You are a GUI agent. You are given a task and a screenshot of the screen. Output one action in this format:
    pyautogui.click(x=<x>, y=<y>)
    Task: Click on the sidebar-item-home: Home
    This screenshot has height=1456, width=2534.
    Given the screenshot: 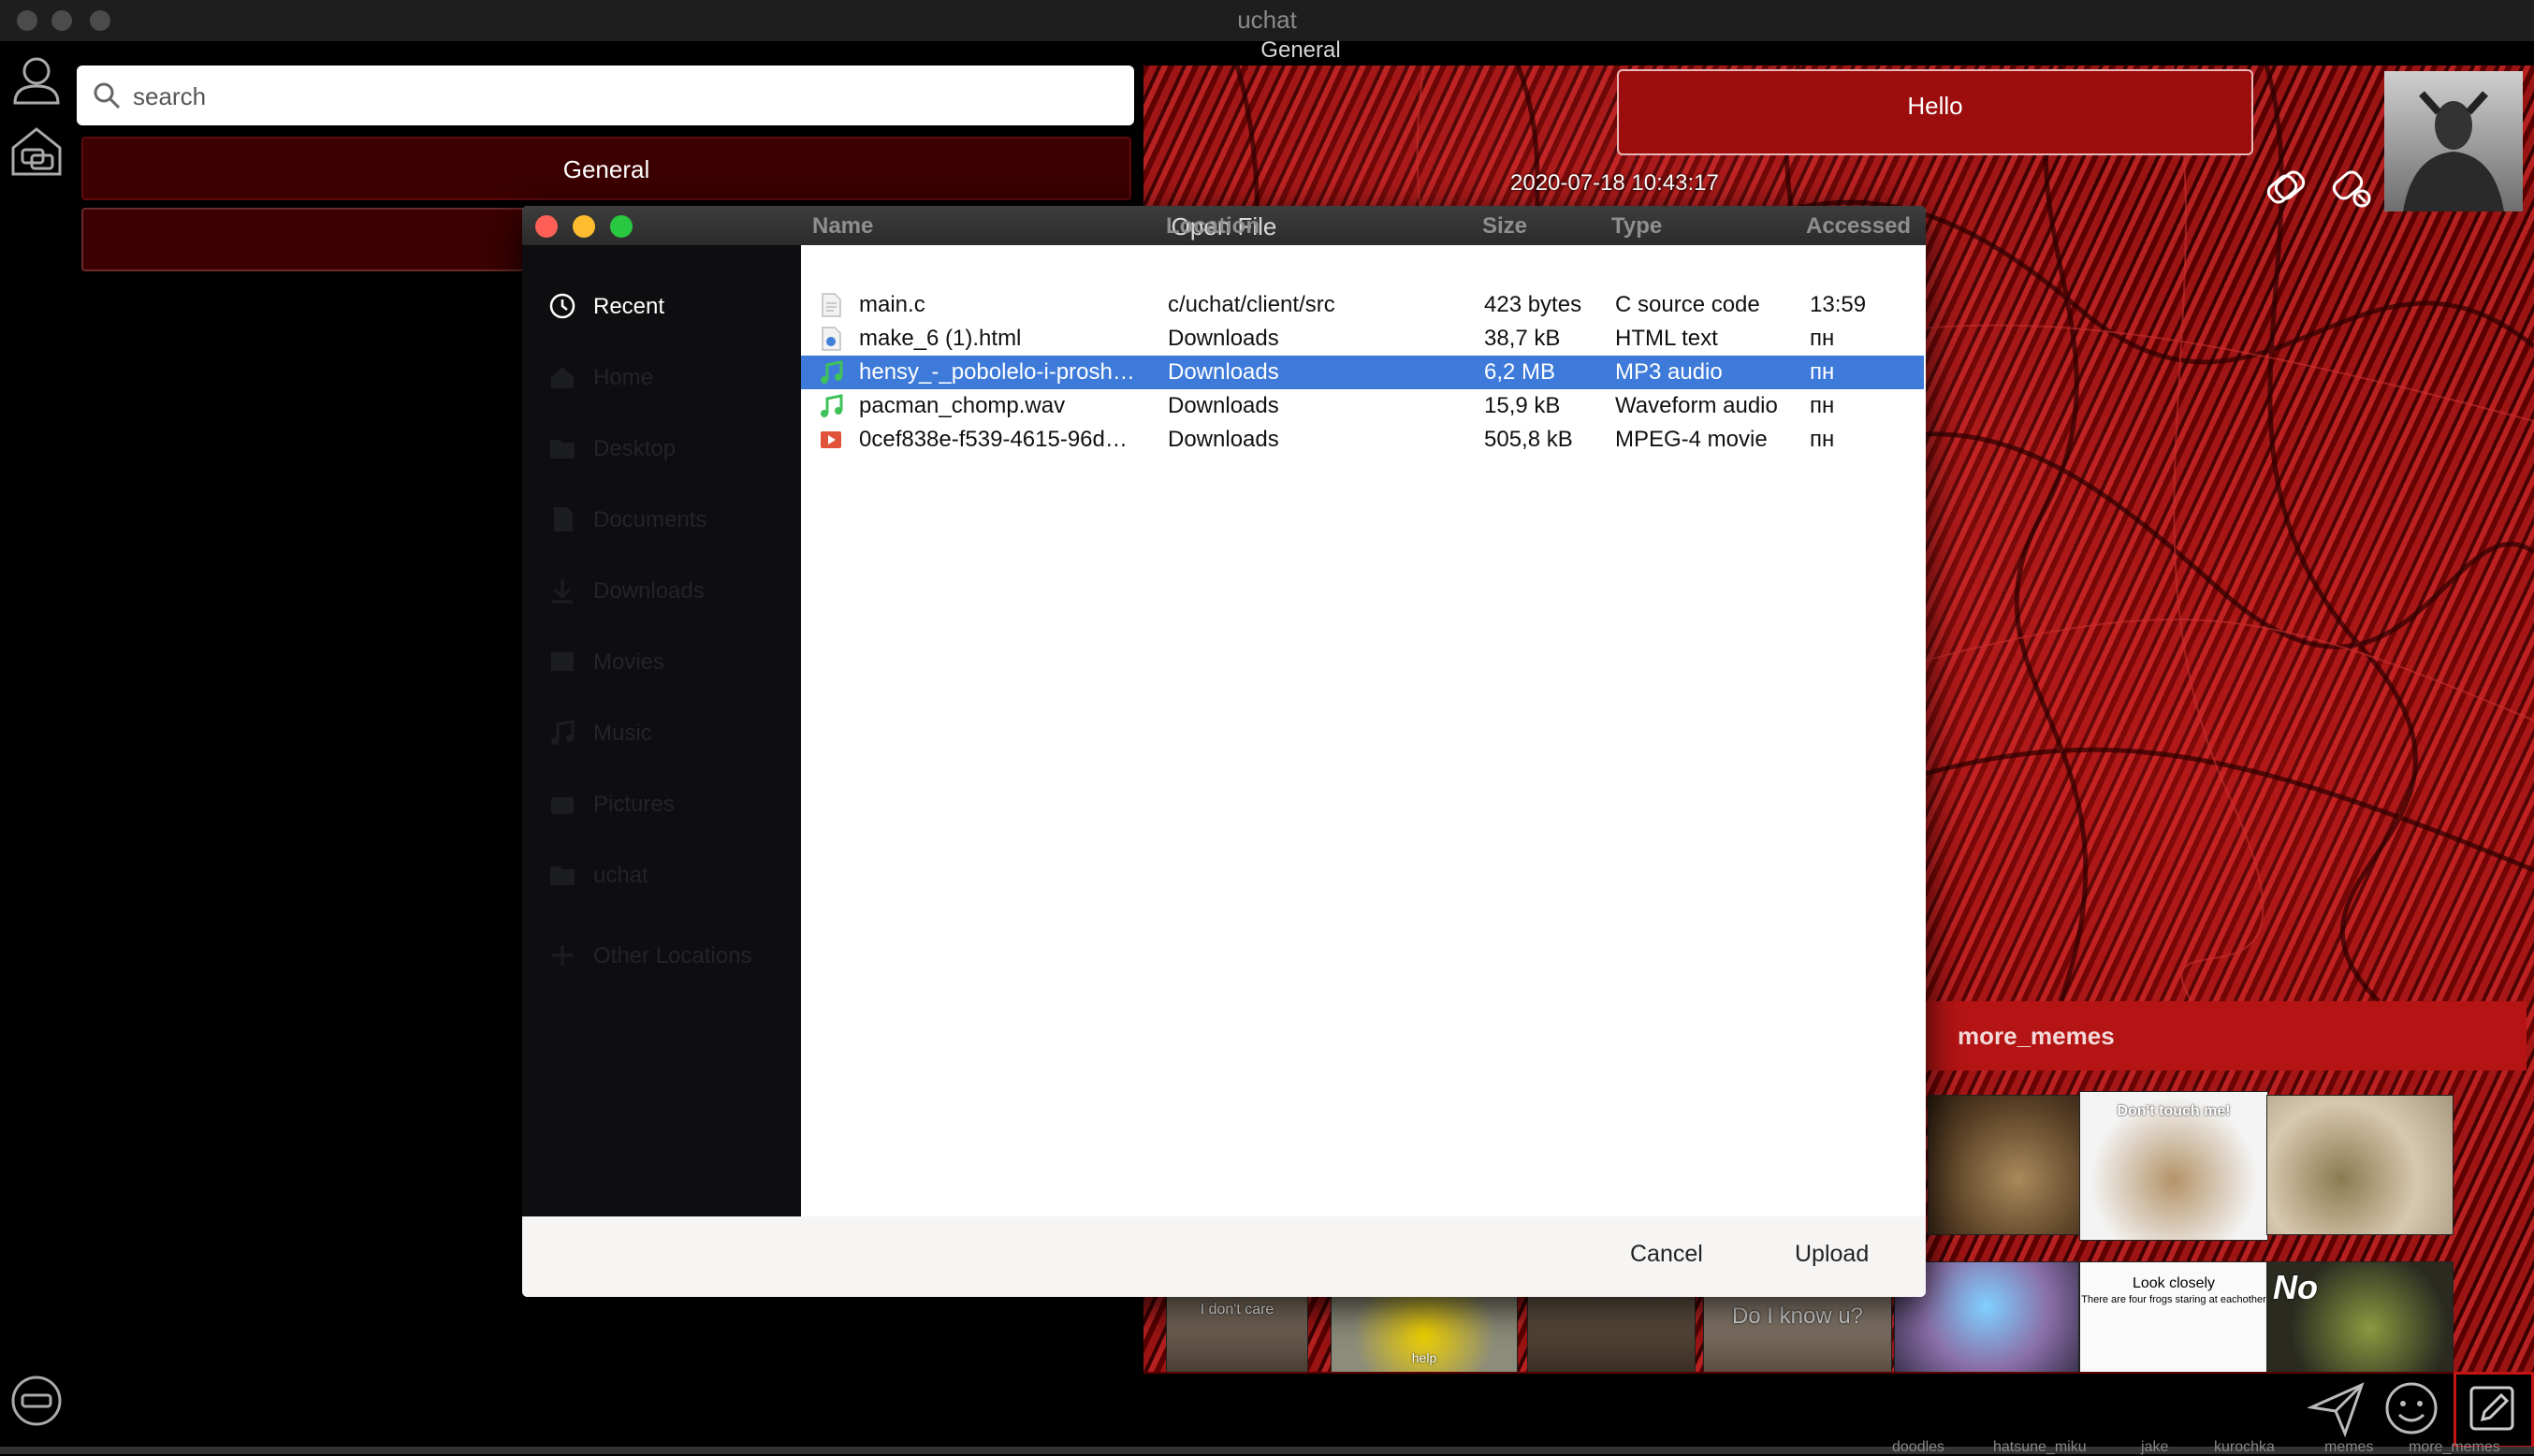 What is the action you would take?
    pyautogui.click(x=670, y=378)
    